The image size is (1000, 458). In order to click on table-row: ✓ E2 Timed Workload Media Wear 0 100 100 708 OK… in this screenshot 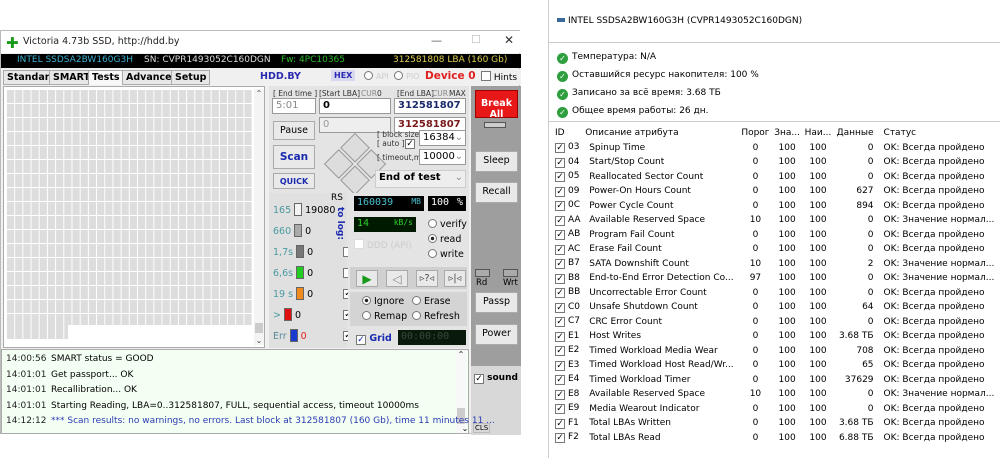, I will do `click(776, 351)`.